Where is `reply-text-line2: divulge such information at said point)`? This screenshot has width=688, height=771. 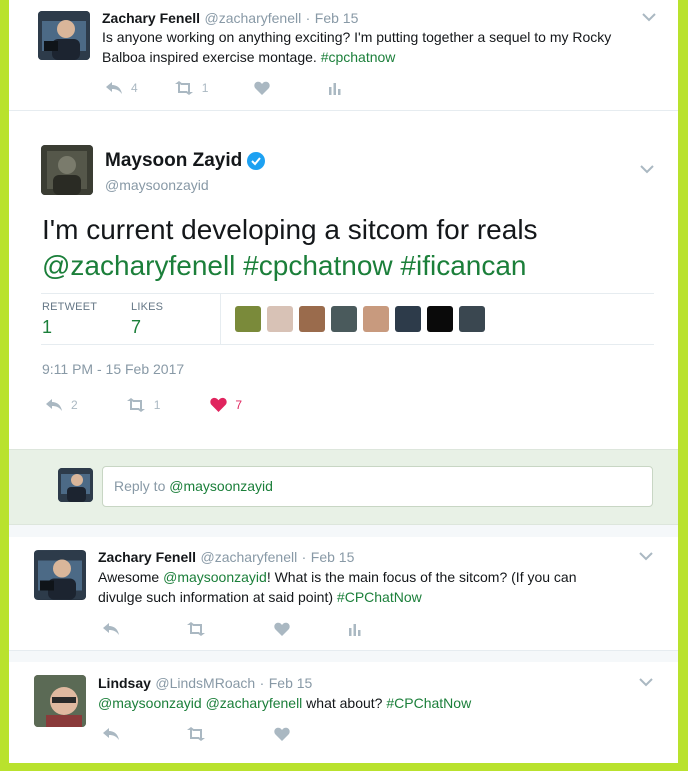 reply-text-line2: divulge such information at said point) is located at coordinates (217, 597).